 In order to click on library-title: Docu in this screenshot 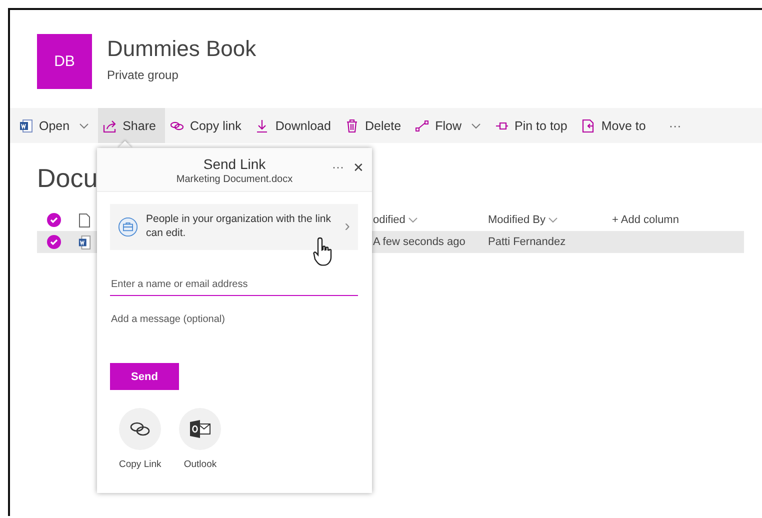, I will do `click(67, 179)`.